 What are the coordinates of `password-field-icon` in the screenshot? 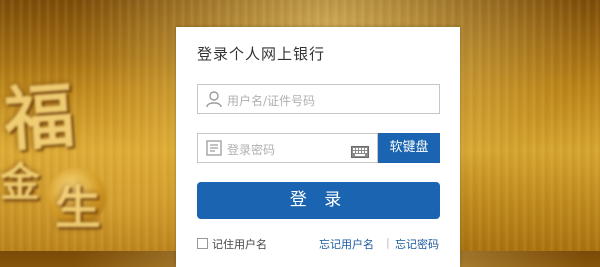 It's located at (214, 148).